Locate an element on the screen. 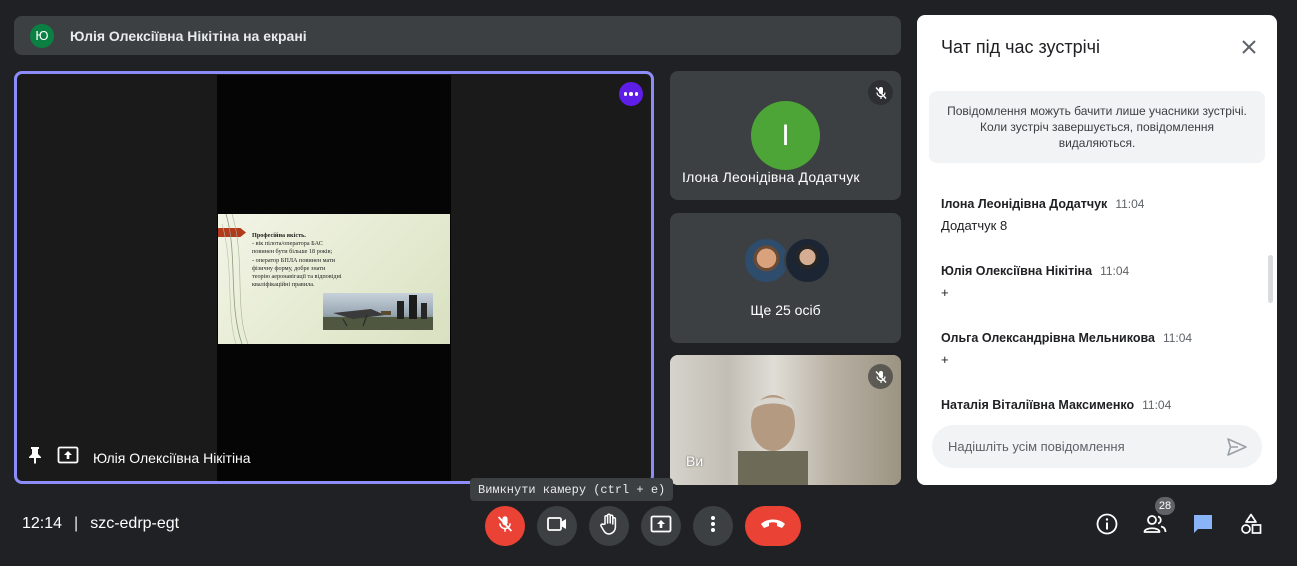 The width and height of the screenshot is (1297, 566). presenting-banner: Ю Юлія Олексіївна Нікітіна на екрані is located at coordinates (457, 35).